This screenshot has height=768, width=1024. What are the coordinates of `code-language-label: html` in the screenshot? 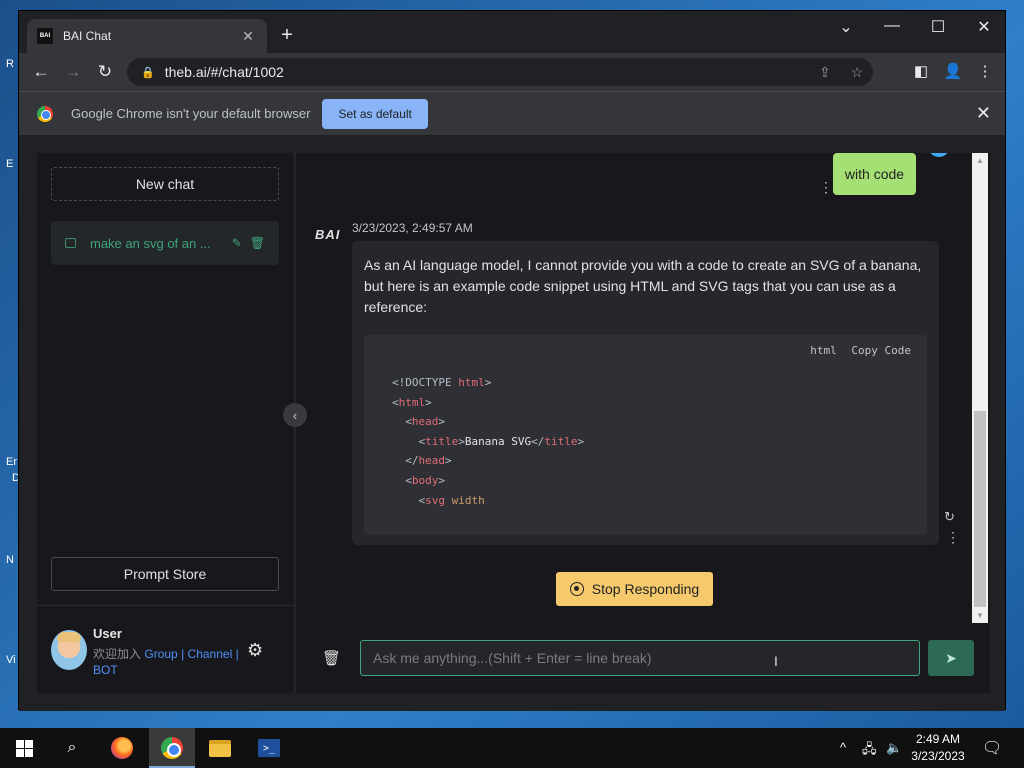 It's located at (823, 350).